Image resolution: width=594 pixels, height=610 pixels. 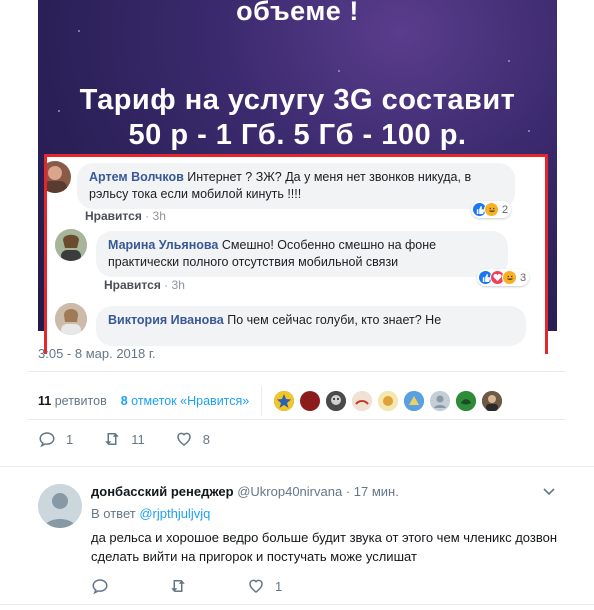 I want to click on retweet-count: 11, so click(x=138, y=439).